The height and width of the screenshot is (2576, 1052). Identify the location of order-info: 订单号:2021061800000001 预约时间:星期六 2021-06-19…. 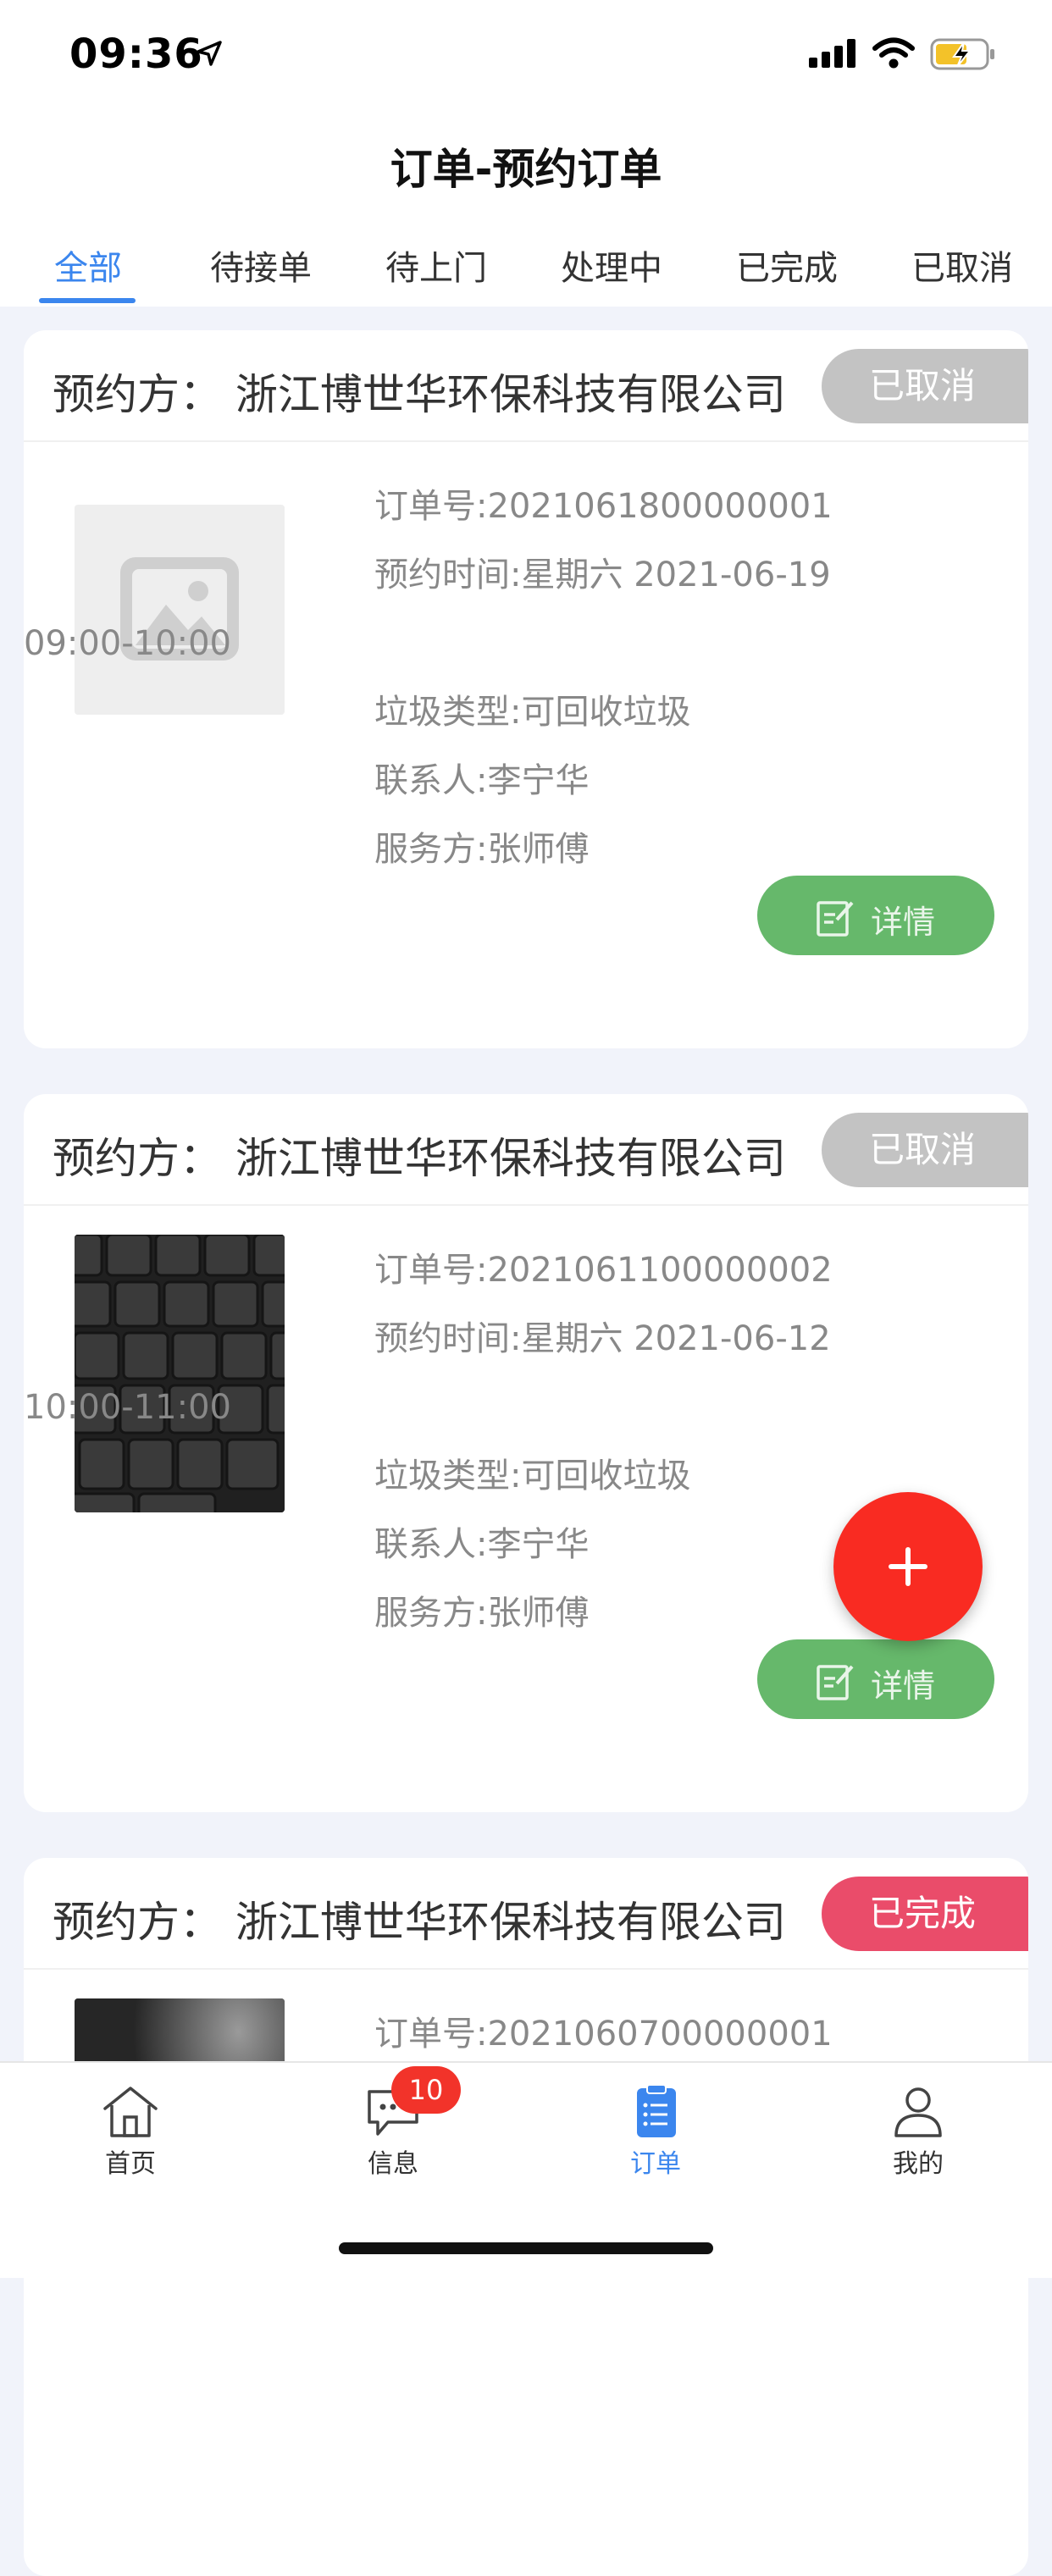
(428, 678).